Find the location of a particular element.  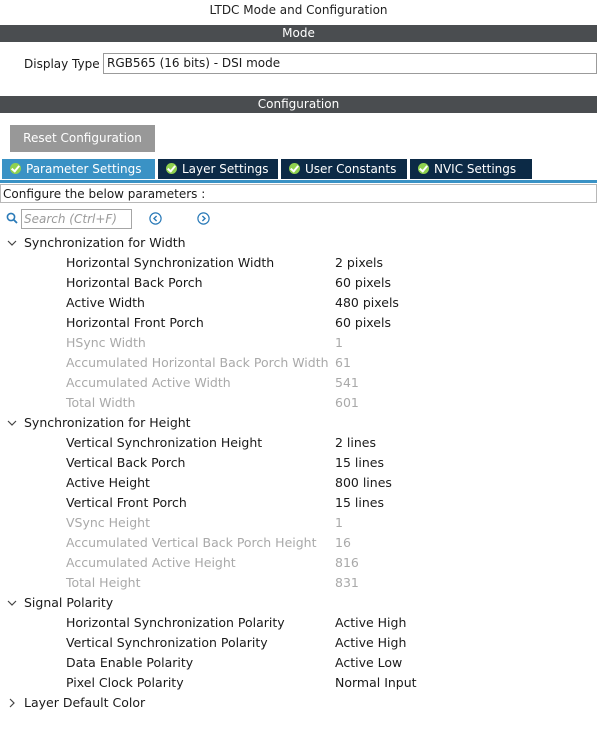

param-row-readonly: HSync Width 1 is located at coordinates (298, 343).